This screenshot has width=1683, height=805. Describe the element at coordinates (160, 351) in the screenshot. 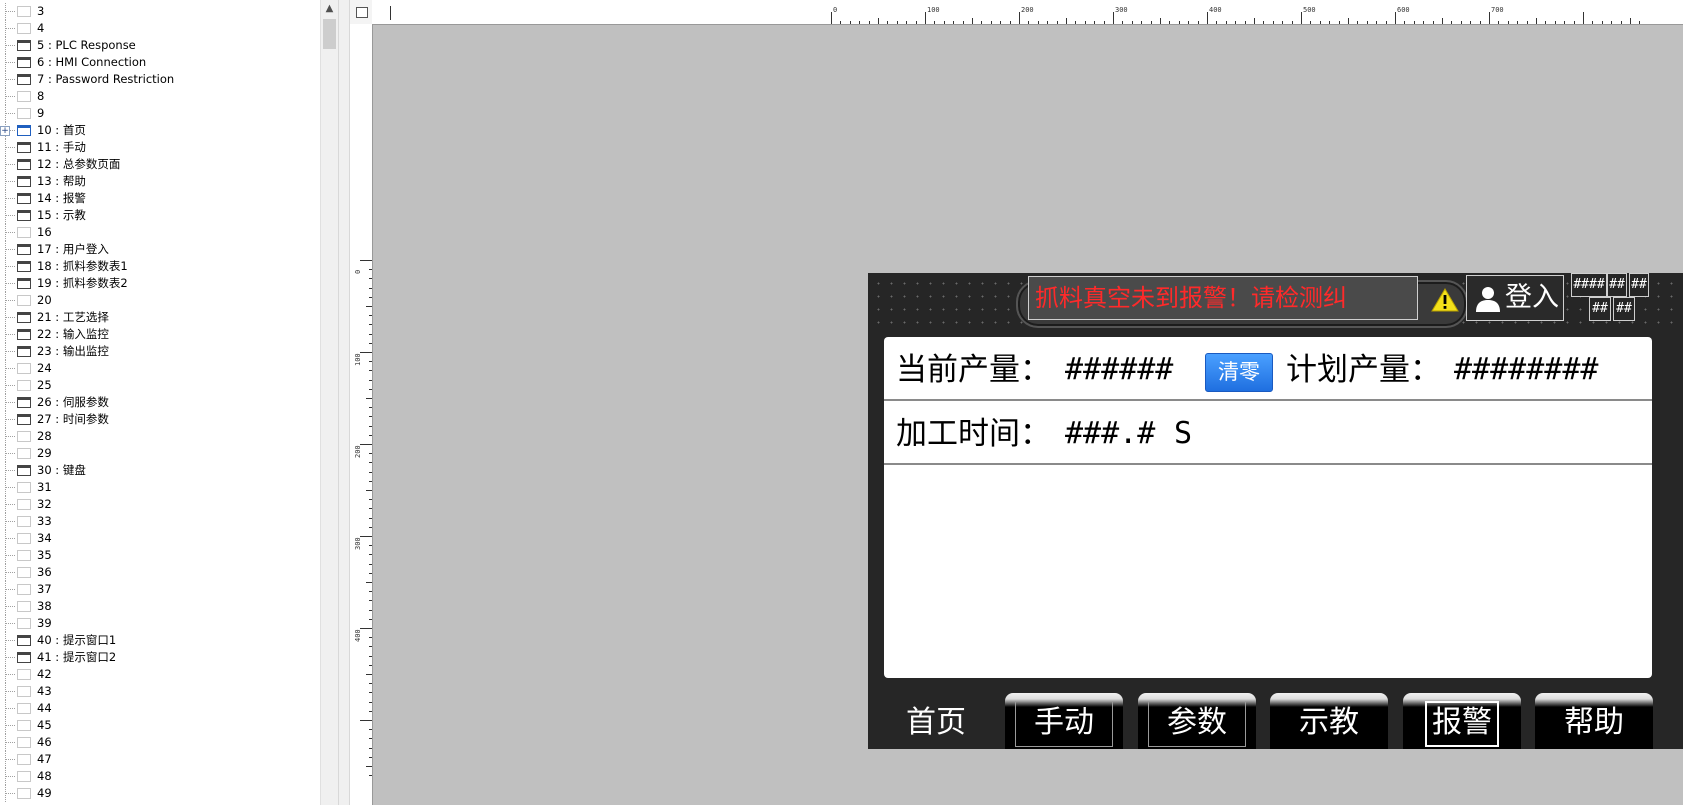

I see `tree-item-23: 23 : 输出监控` at that location.